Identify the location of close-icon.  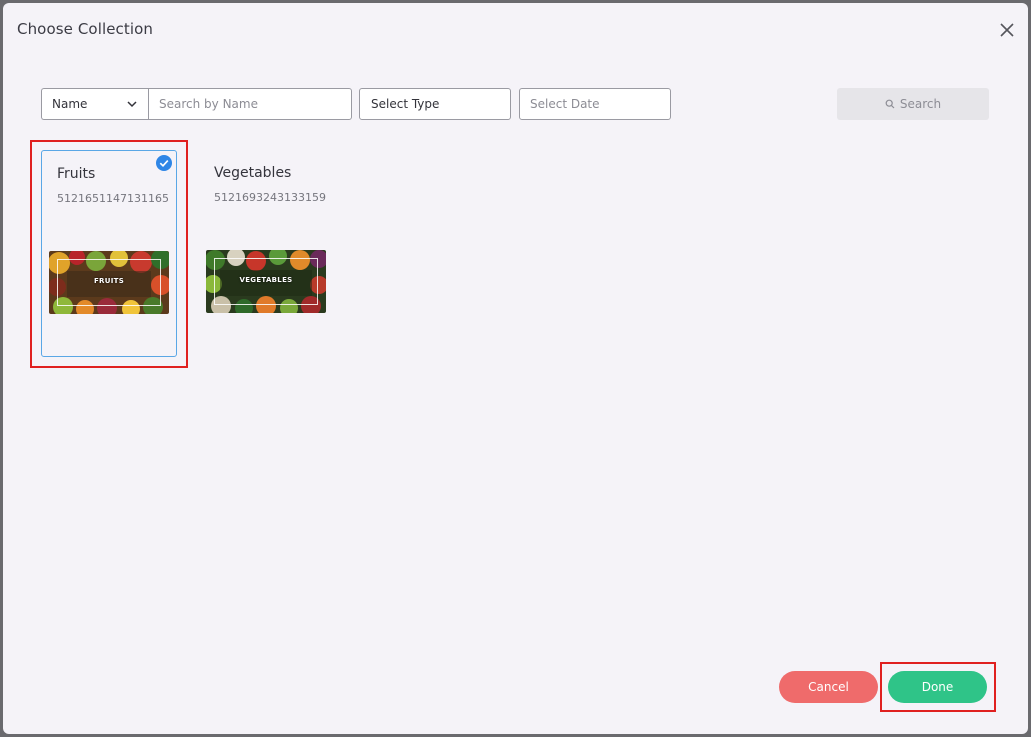
(1007, 30).